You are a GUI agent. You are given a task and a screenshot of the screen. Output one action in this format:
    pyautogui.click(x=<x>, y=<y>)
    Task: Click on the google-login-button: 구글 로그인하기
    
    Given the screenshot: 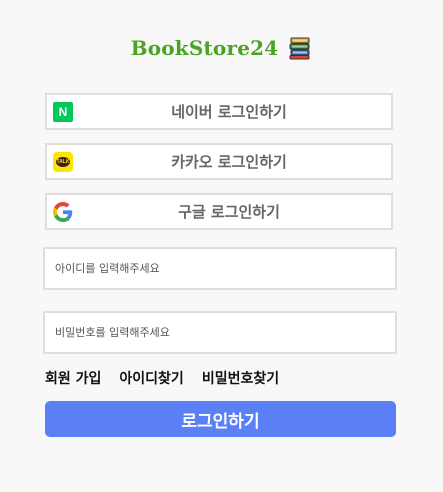 What is the action you would take?
    pyautogui.click(x=219, y=211)
    